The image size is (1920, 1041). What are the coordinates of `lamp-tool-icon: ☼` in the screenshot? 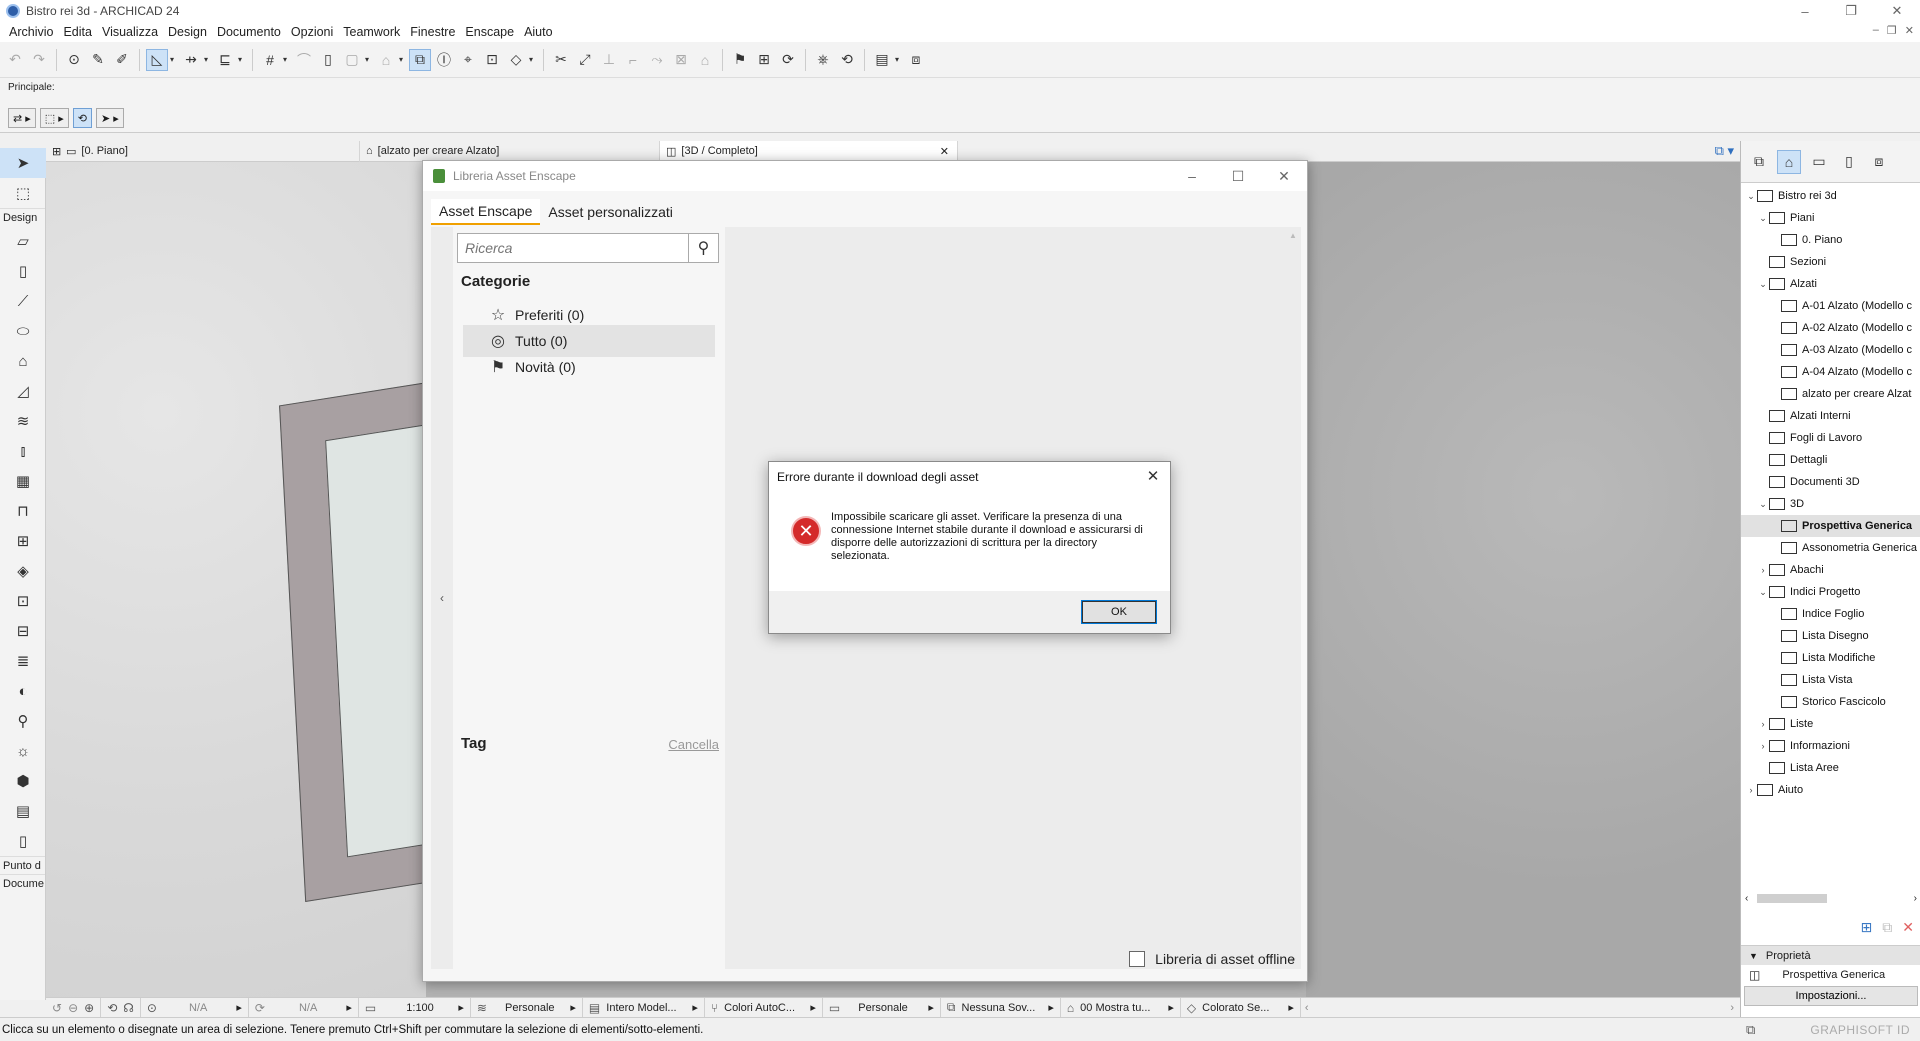 It's located at (23, 751).